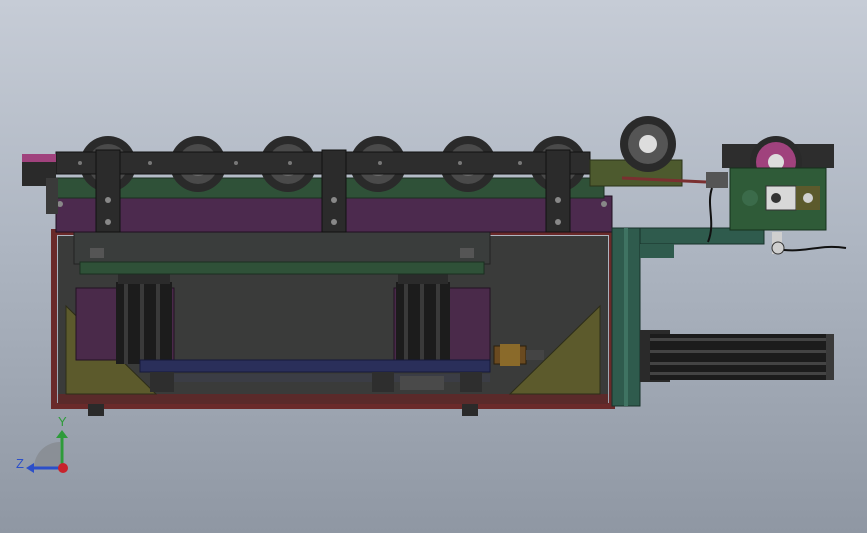 Image resolution: width=867 pixels, height=533 pixels. I want to click on slide-bracket-left, so click(162, 382).